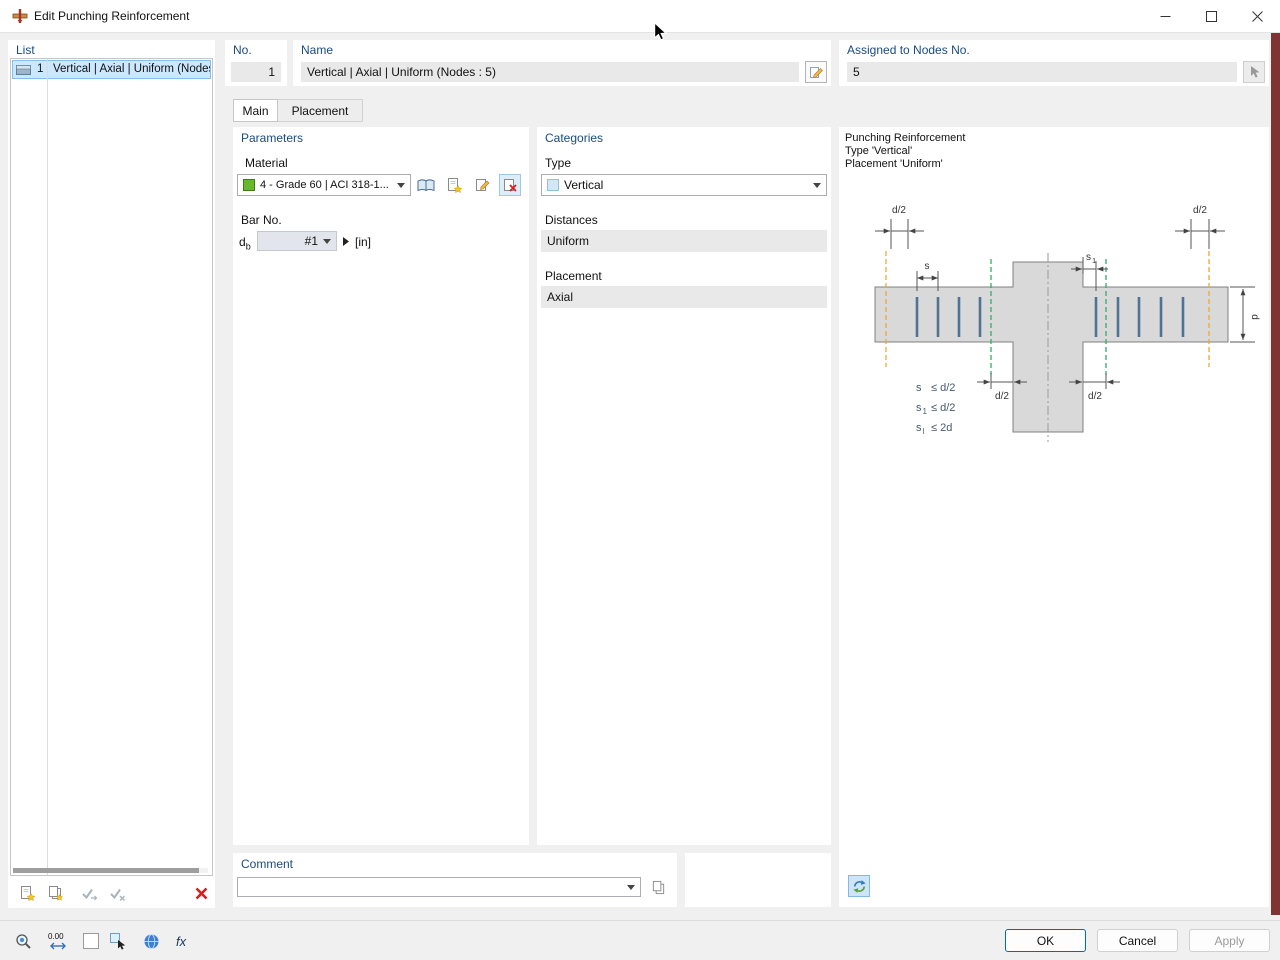 The image size is (1280, 960). I want to click on comment-combobox, so click(439, 887).